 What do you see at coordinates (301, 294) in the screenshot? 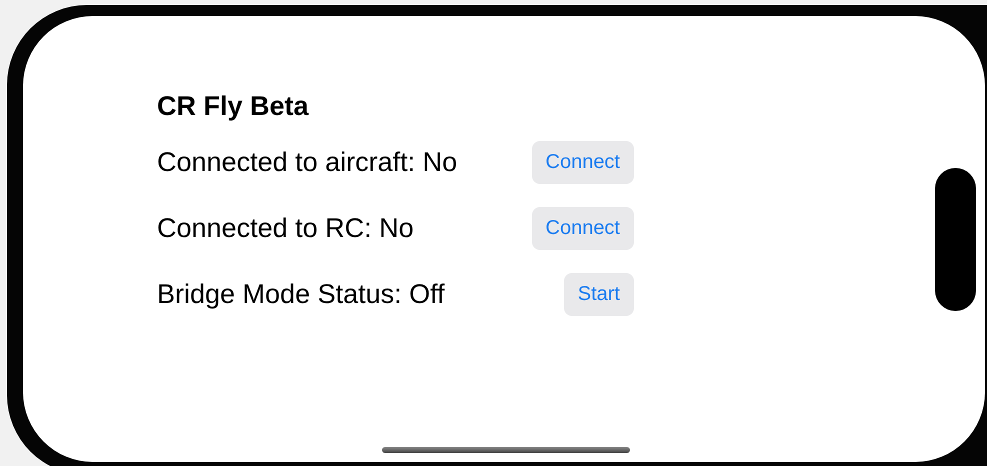
I see `status-label: Bridge Mode Status: Off` at bounding box center [301, 294].